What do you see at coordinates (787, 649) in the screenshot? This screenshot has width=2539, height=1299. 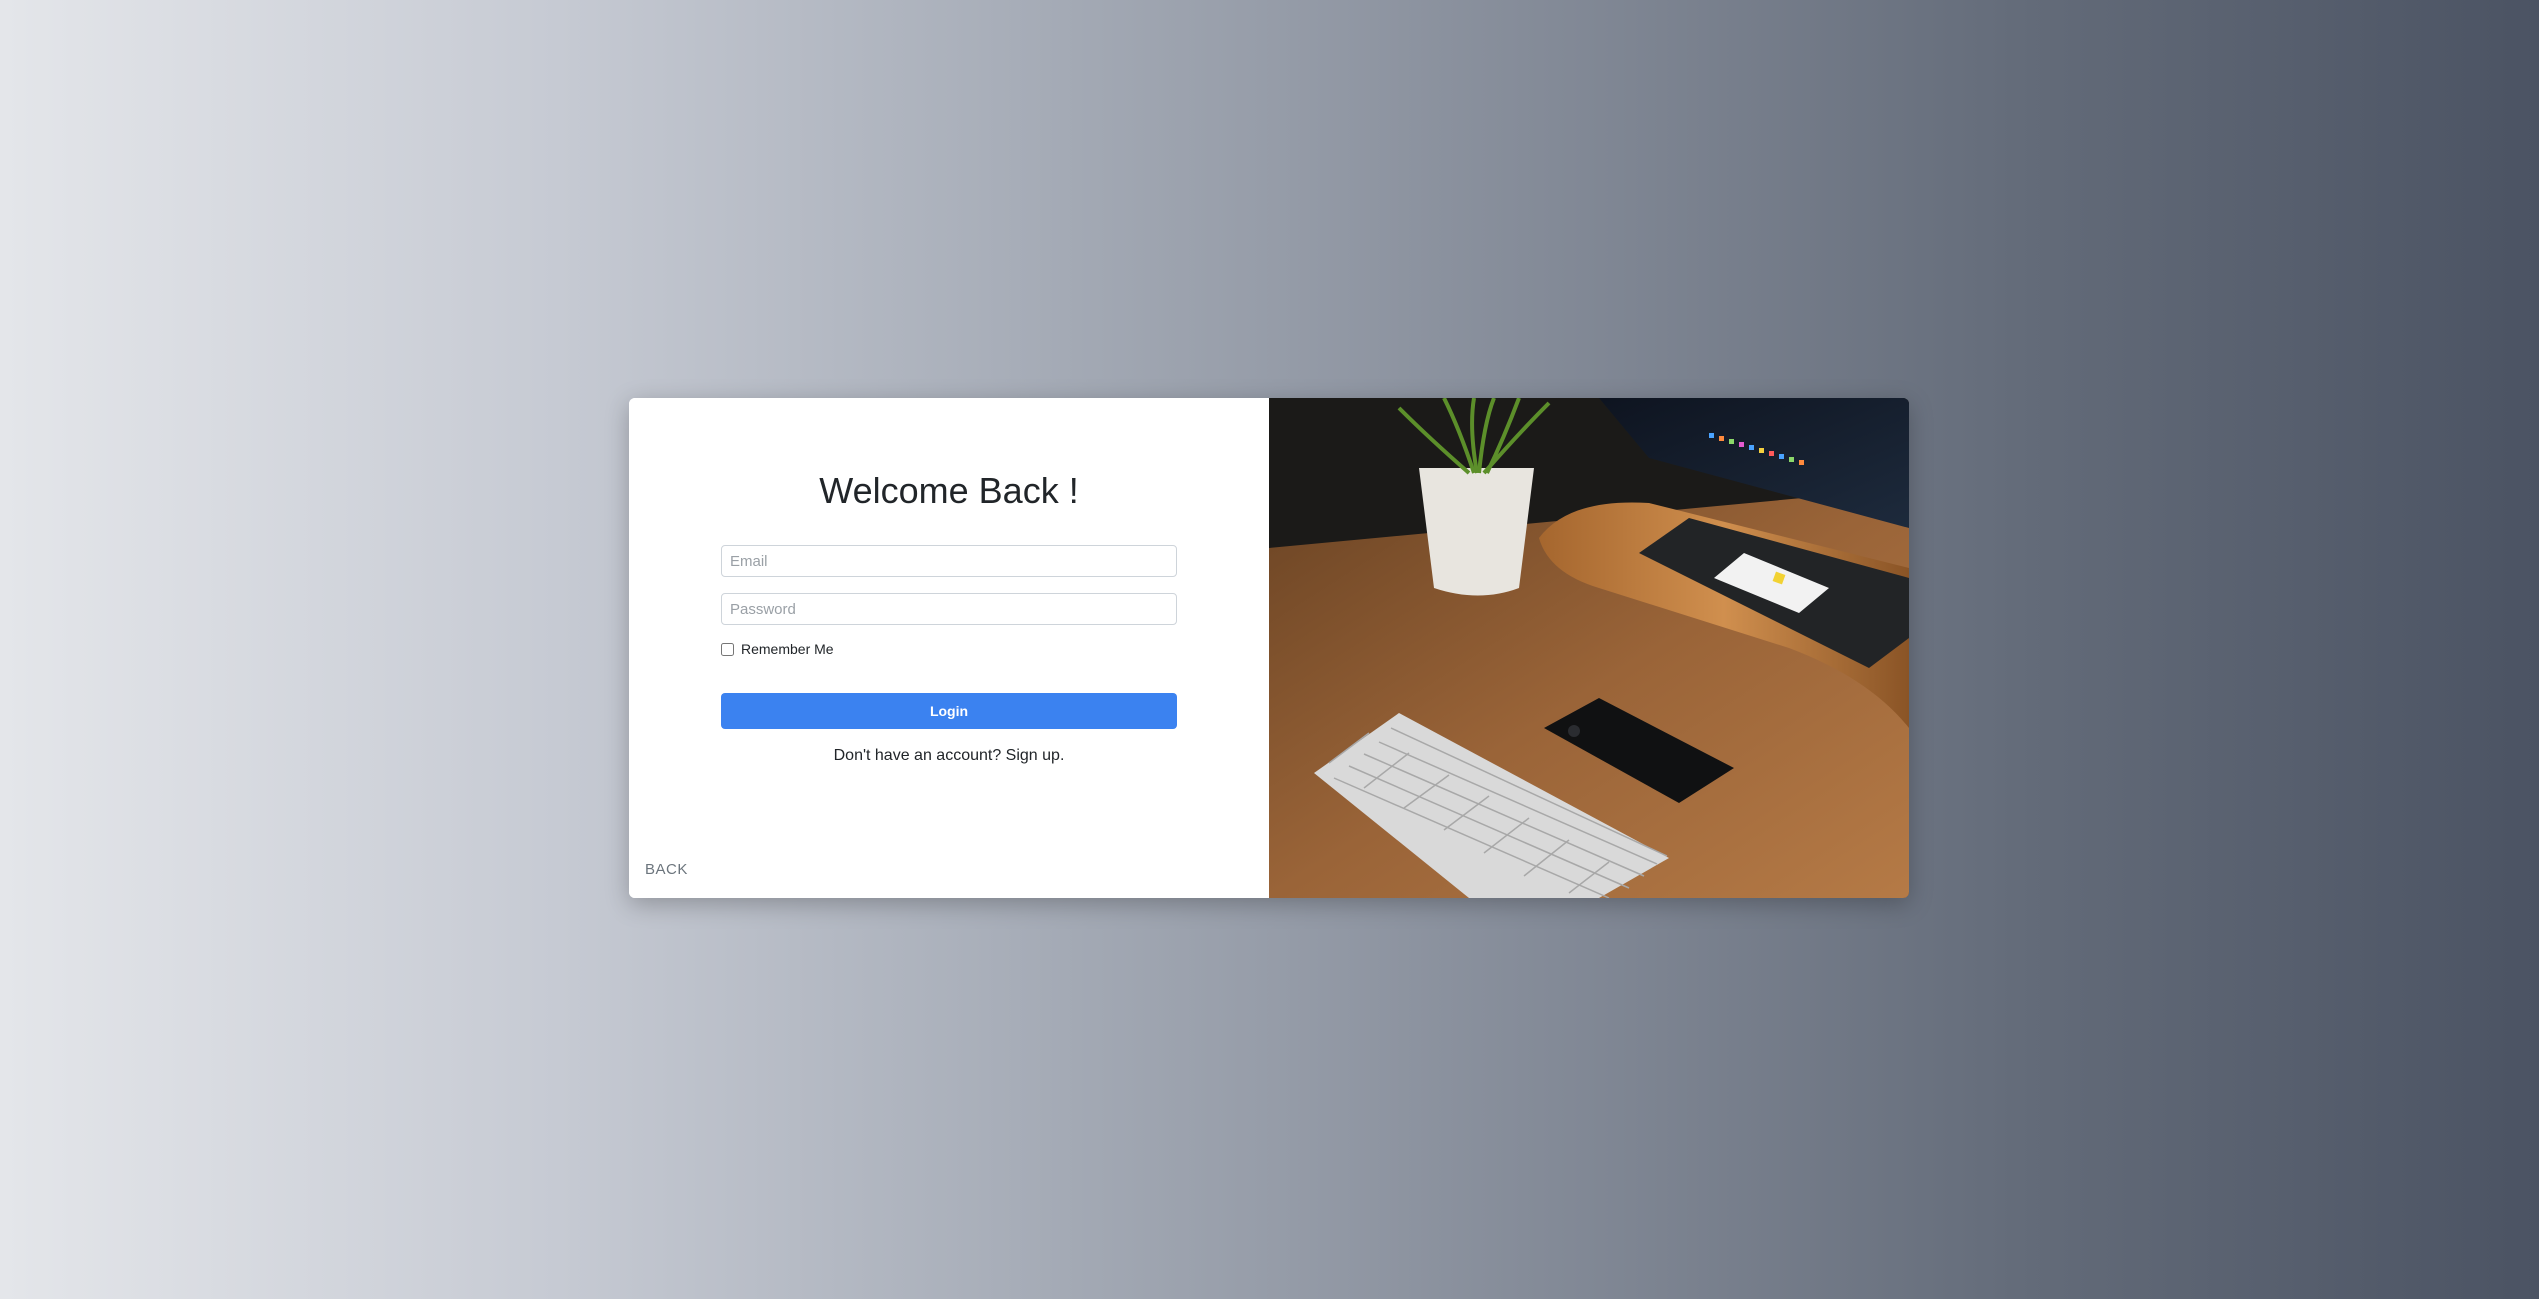 I see `remember-me-label: Remember Me` at bounding box center [787, 649].